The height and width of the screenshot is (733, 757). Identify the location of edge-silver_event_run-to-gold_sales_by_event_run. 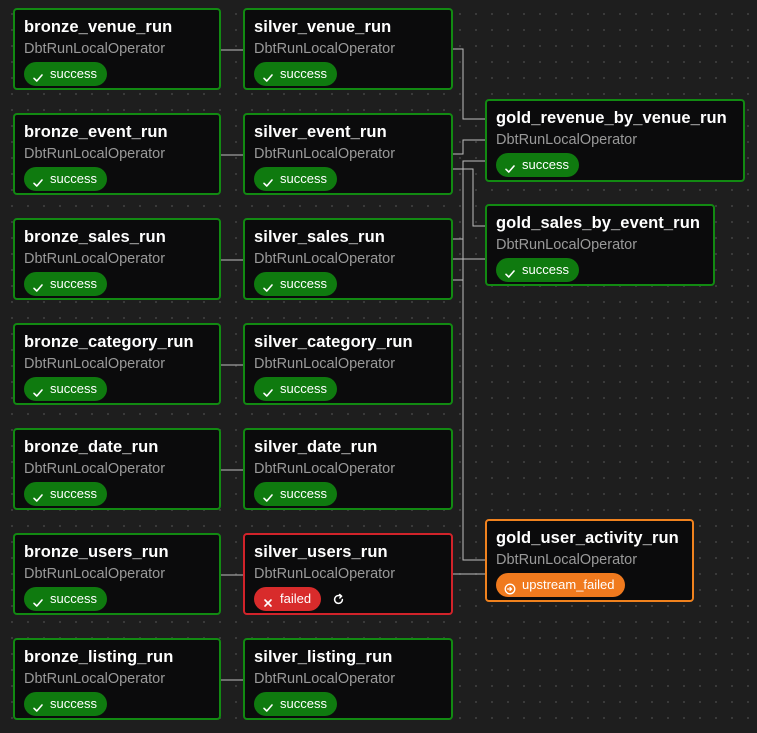
(469, 197).